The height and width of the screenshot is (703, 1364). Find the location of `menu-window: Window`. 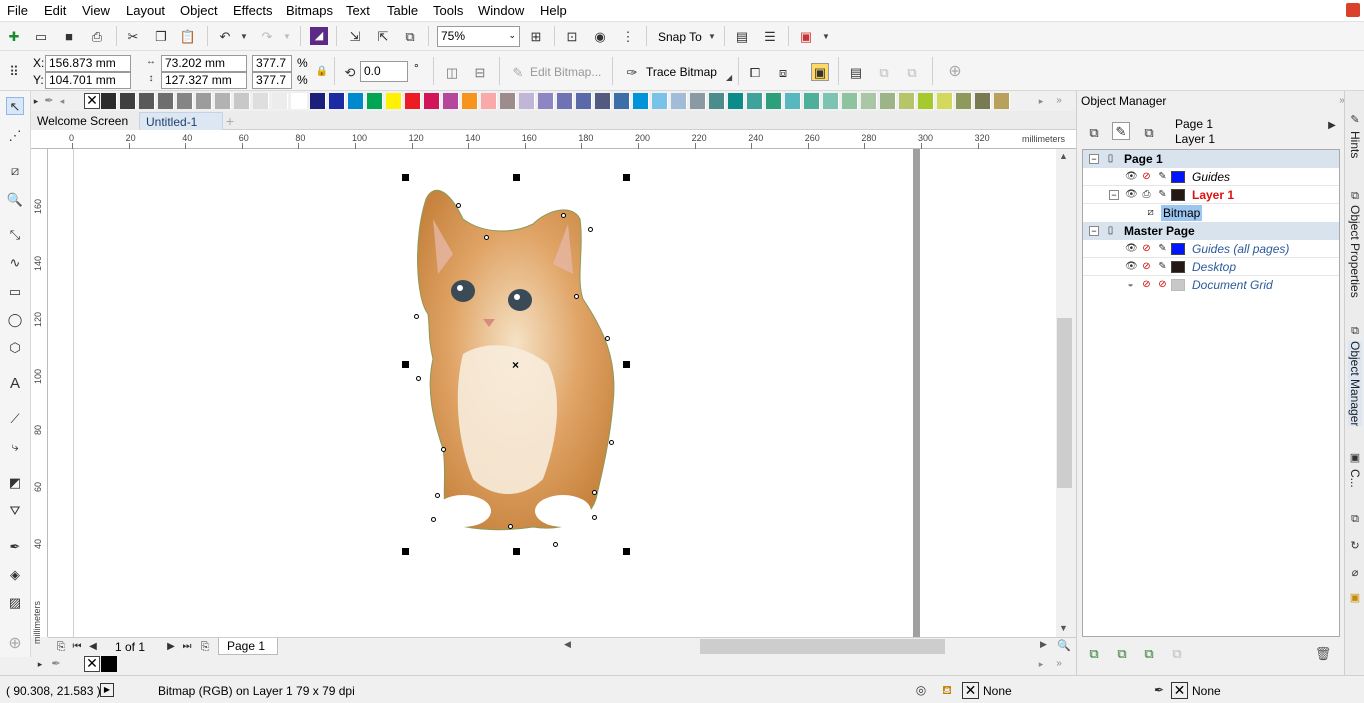

menu-window: Window is located at coordinates (501, 10).